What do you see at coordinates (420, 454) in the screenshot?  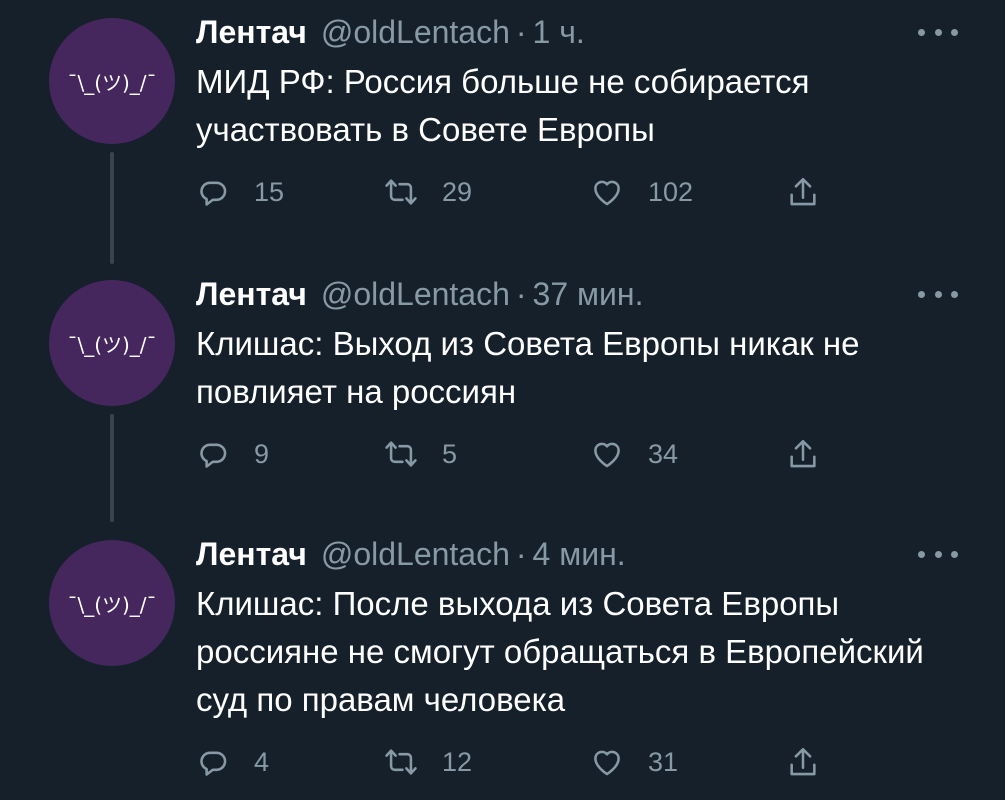 I see `retweet-button: 5` at bounding box center [420, 454].